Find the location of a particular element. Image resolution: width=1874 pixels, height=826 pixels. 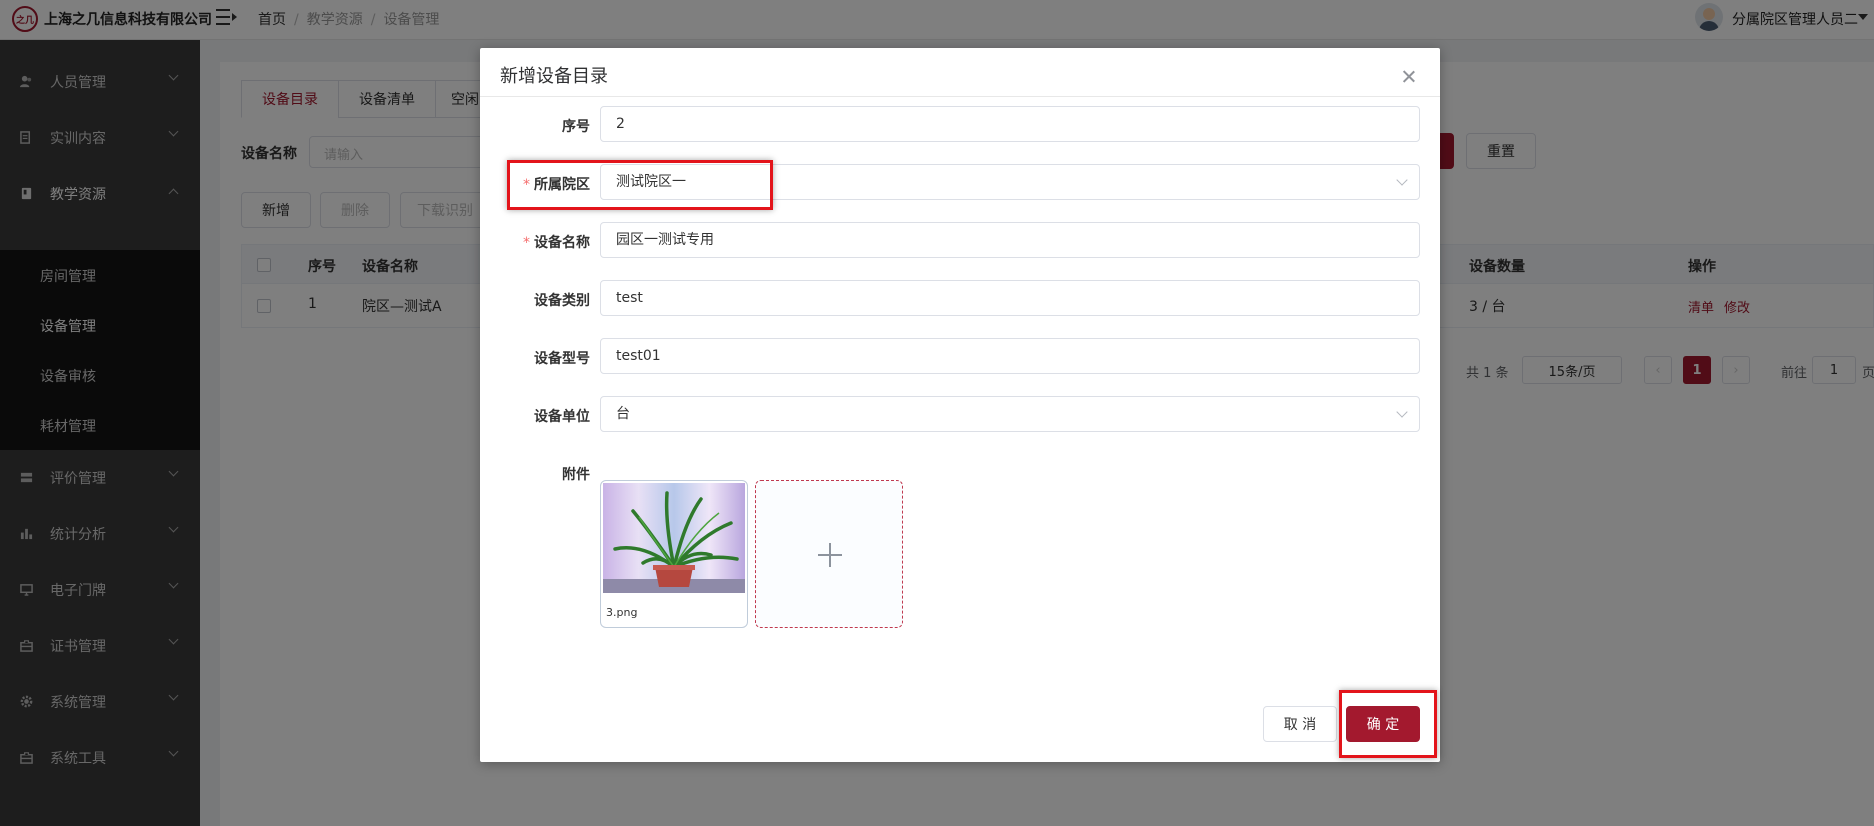

attachment-filename: 3.png is located at coordinates (622, 612).